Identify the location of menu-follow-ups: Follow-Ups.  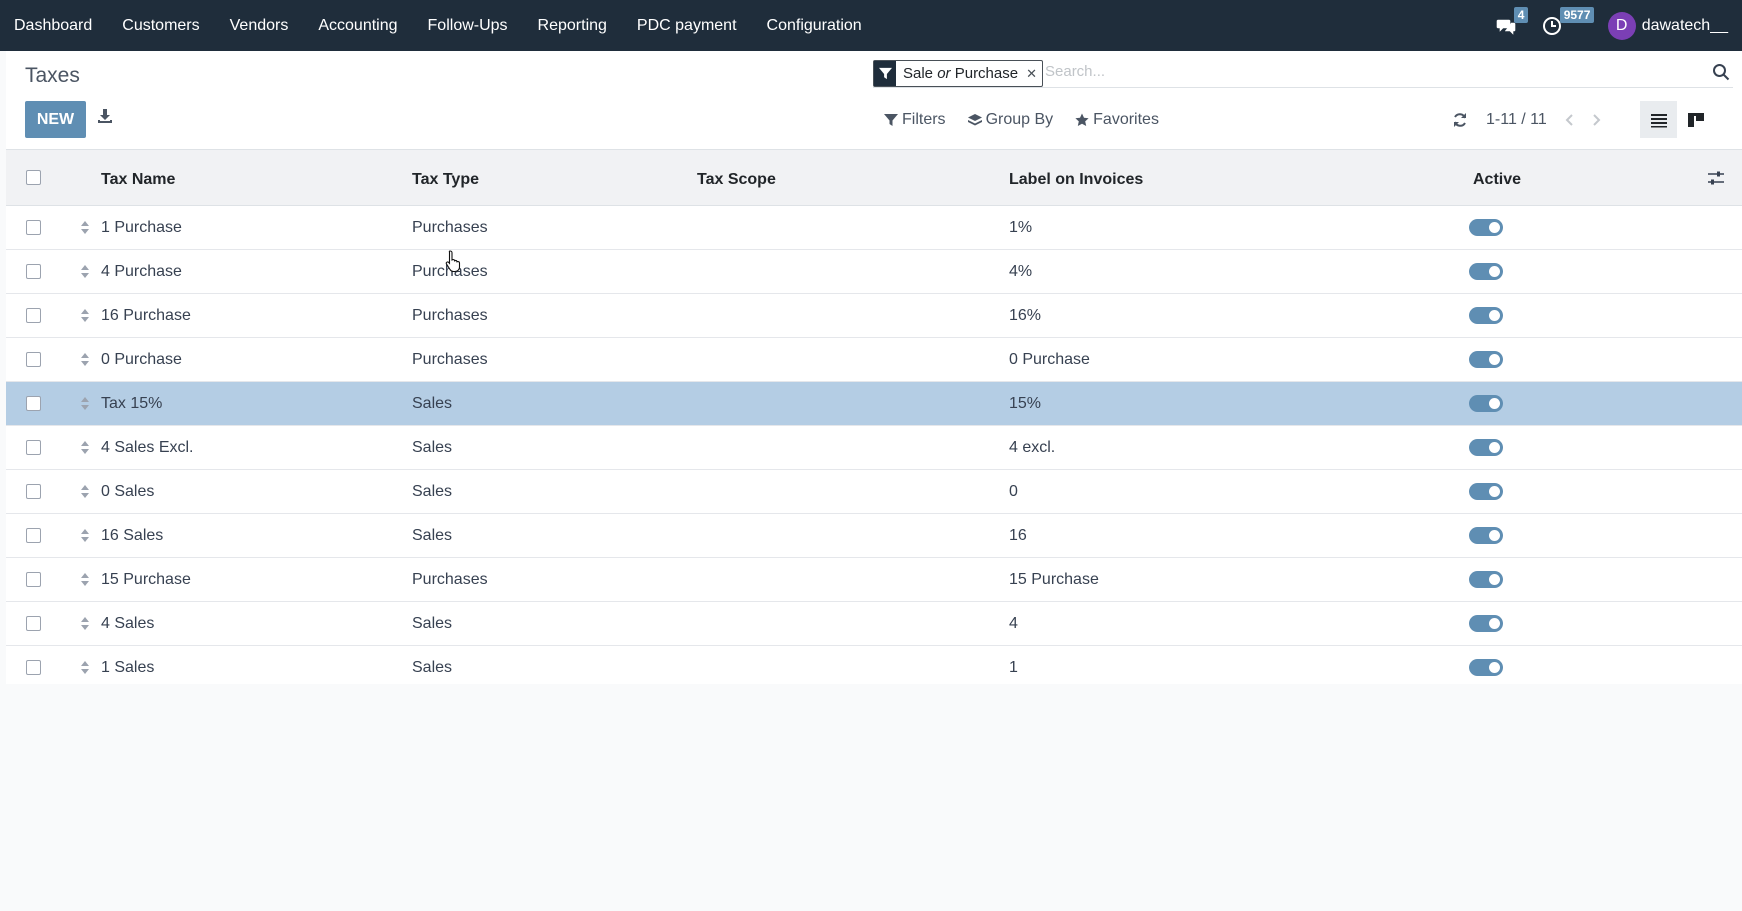
(468, 25).